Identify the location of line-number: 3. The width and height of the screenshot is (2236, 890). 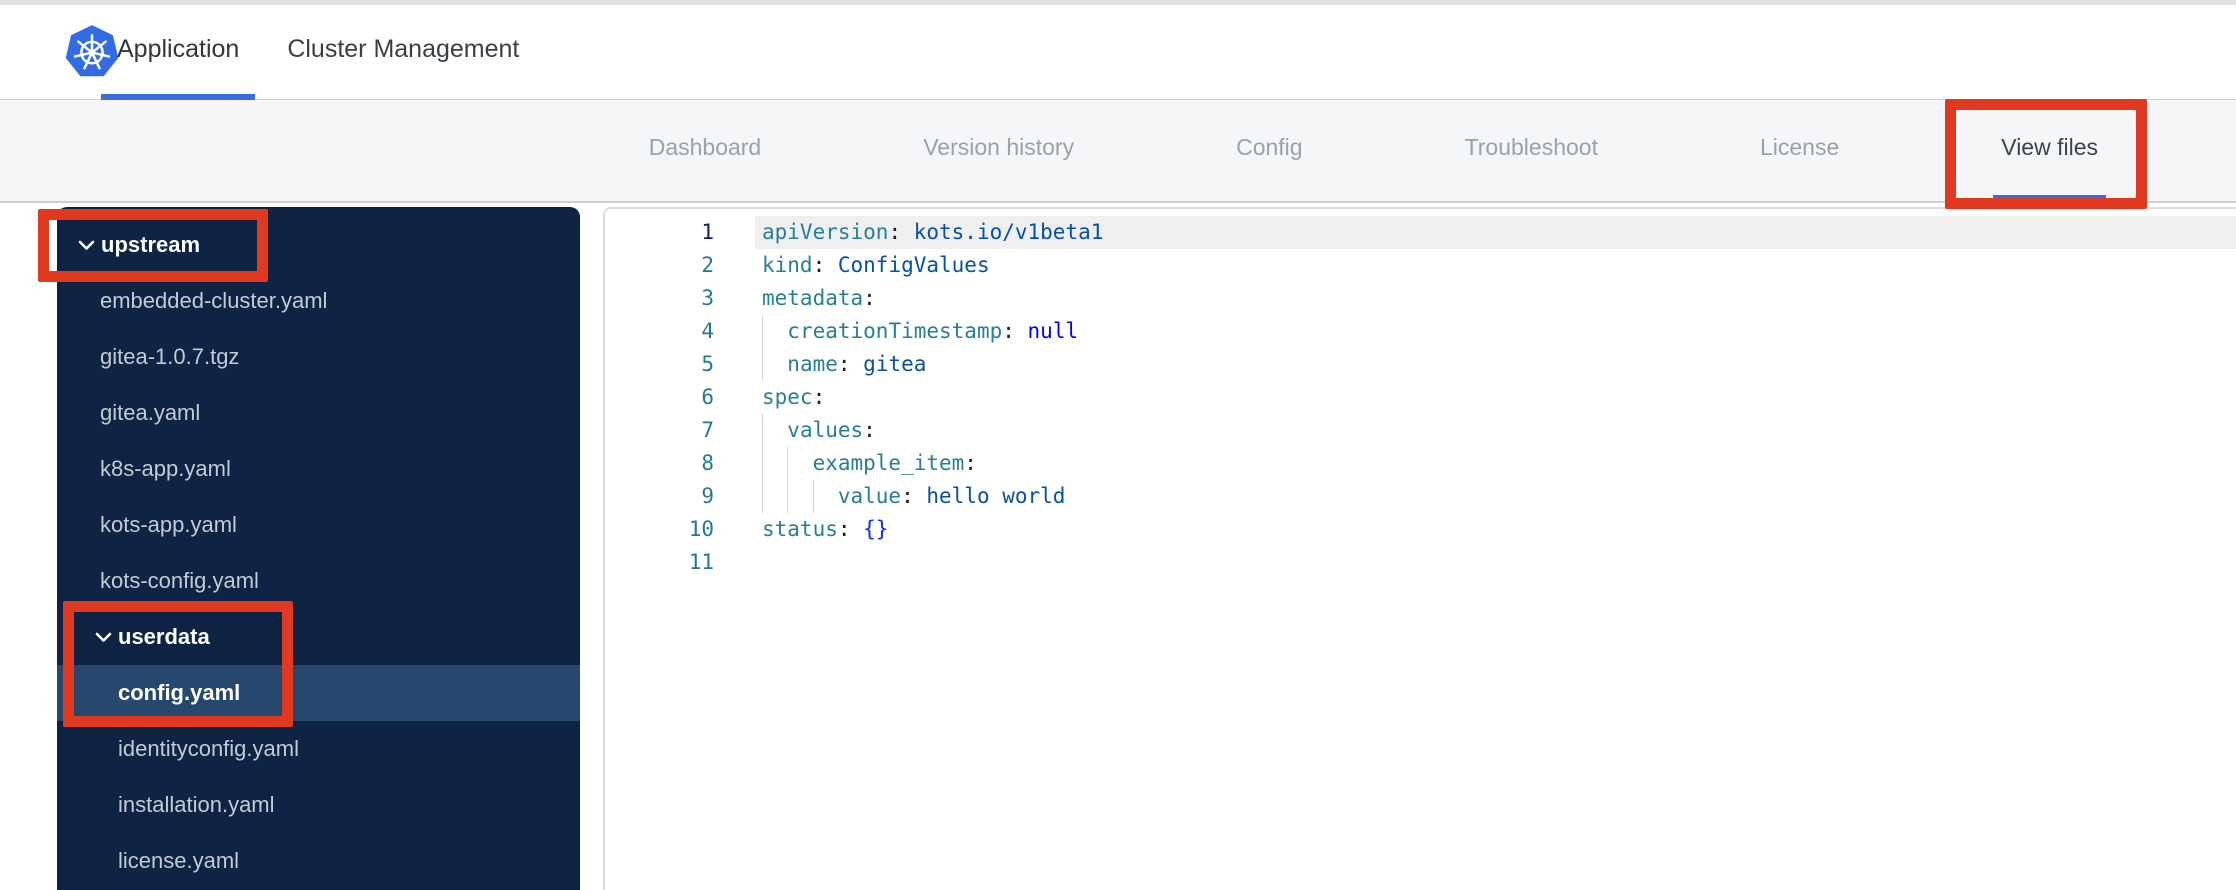
(707, 298).